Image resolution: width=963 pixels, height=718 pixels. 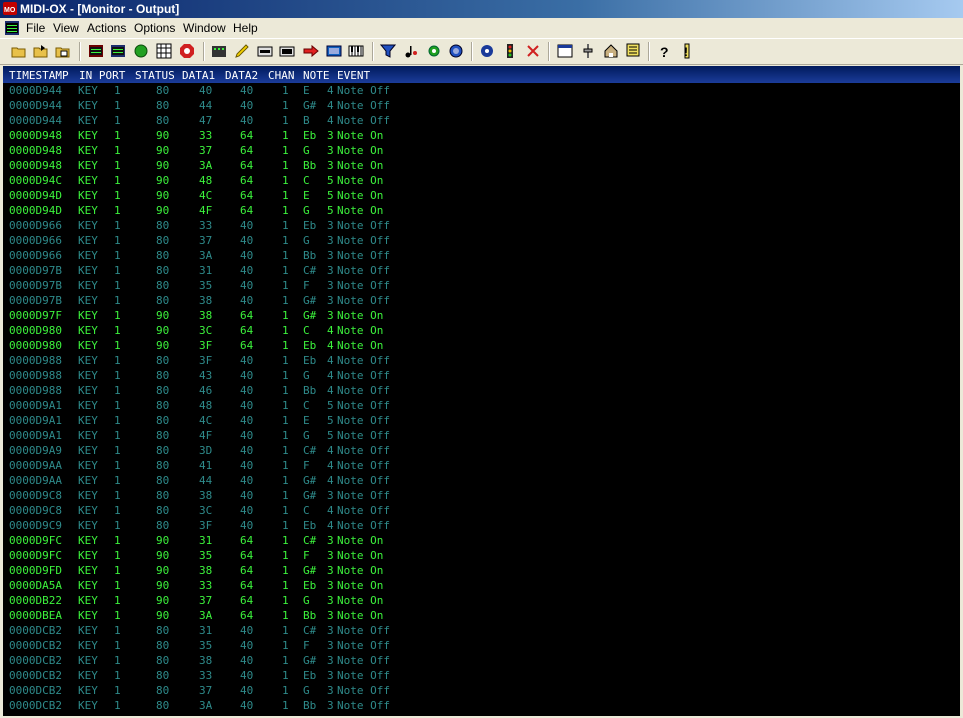 What do you see at coordinates (481, 555) in the screenshot?
I see `event-row: 0000D9FC KEY 1 90 35 64 1 F 3 Note On` at bounding box center [481, 555].